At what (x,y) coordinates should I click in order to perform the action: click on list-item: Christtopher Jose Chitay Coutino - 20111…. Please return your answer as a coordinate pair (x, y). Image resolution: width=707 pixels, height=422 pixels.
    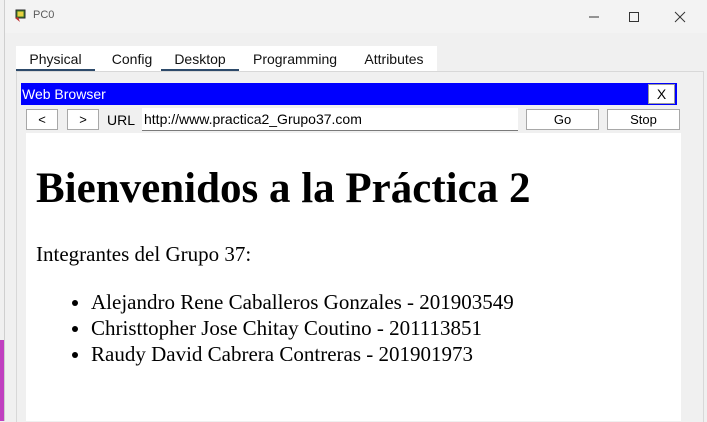
    Looking at the image, I should click on (302, 328).